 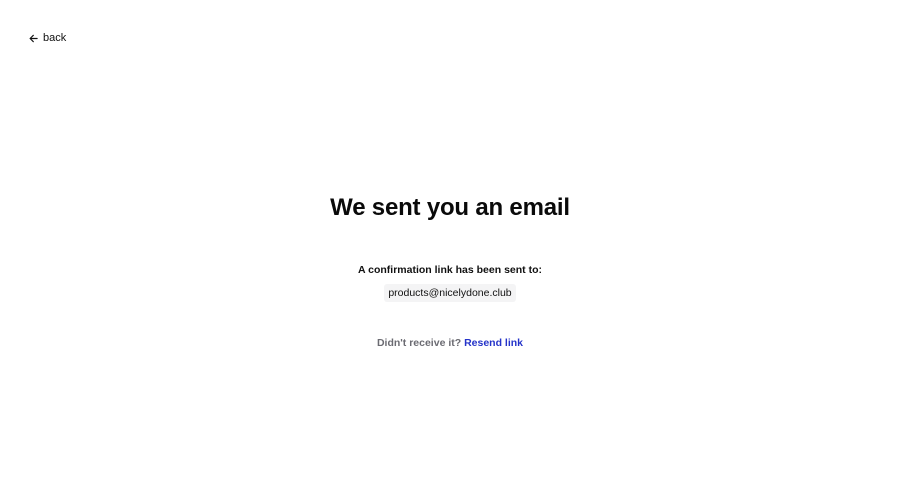 I want to click on back-button: back, so click(x=47, y=38).